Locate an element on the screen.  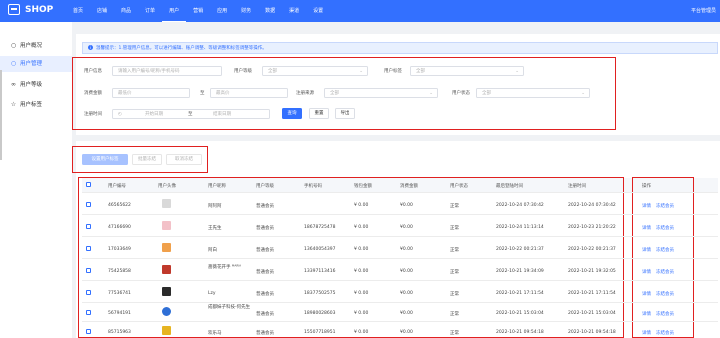
cell-registered: 2022-10-21 09:54:18 is located at coordinates (592, 332).